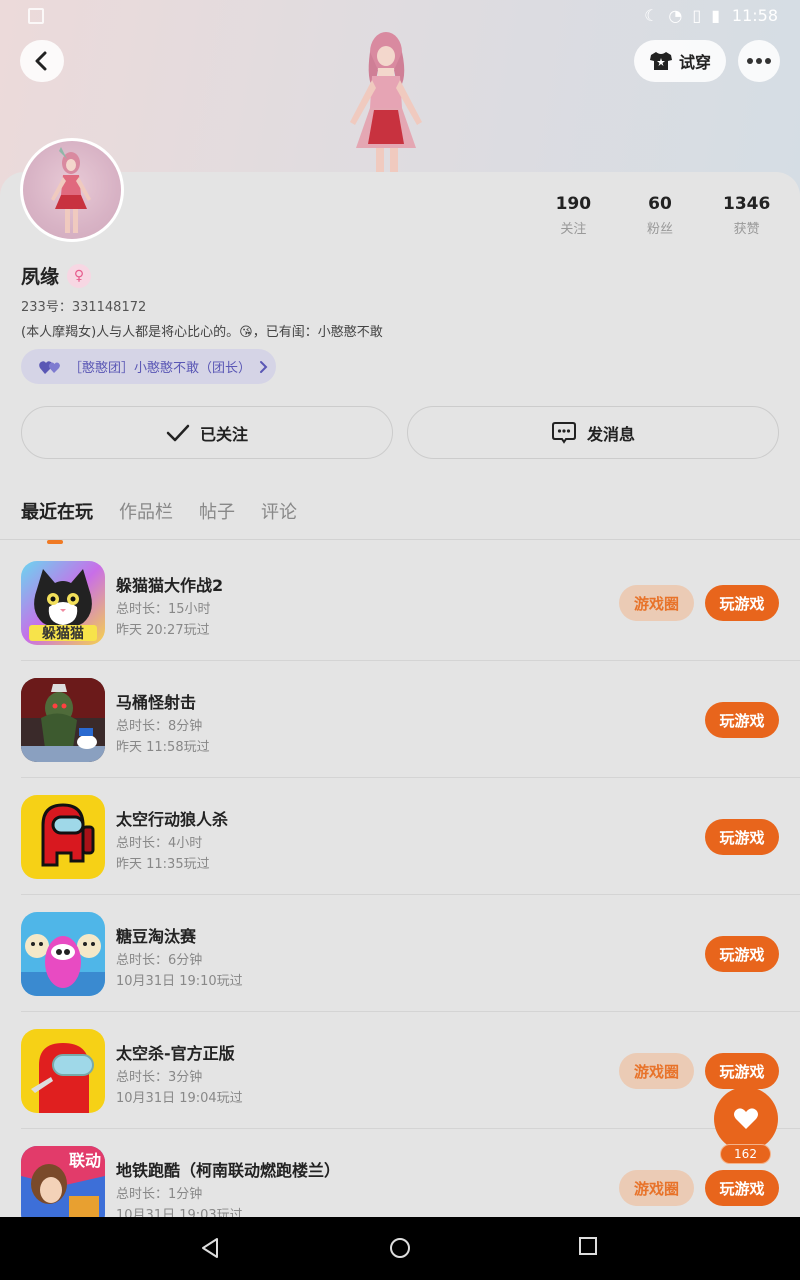 This screenshot has width=800, height=1280. What do you see at coordinates (146, 511) in the screenshot?
I see `tab-works: 作品栏` at bounding box center [146, 511].